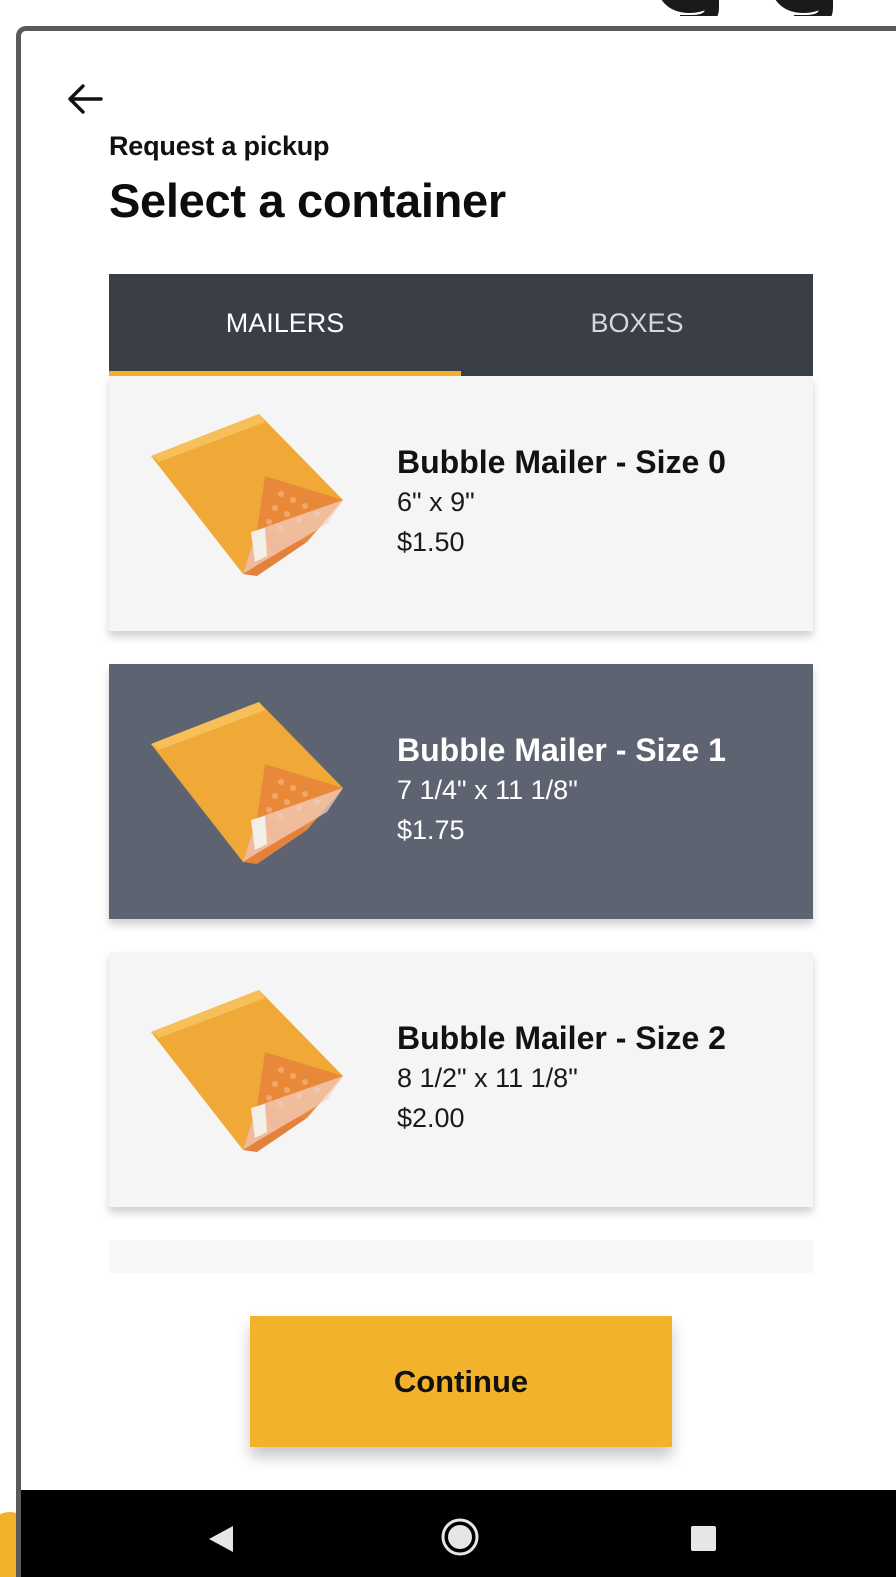 This screenshot has height=1577, width=896. I want to click on list-item-partial, so click(461, 1256).